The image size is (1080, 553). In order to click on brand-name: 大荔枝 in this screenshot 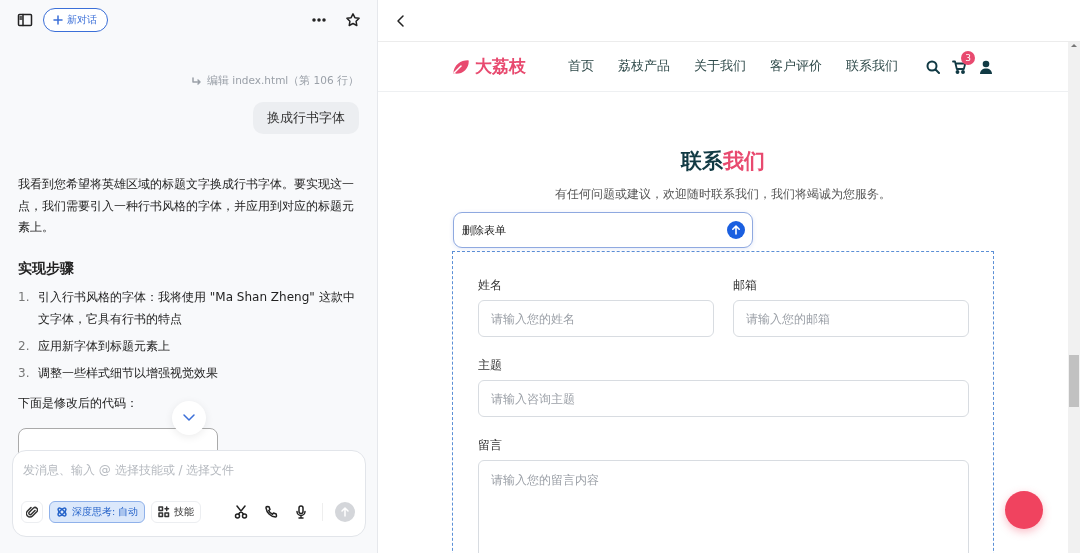, I will do `click(500, 66)`.